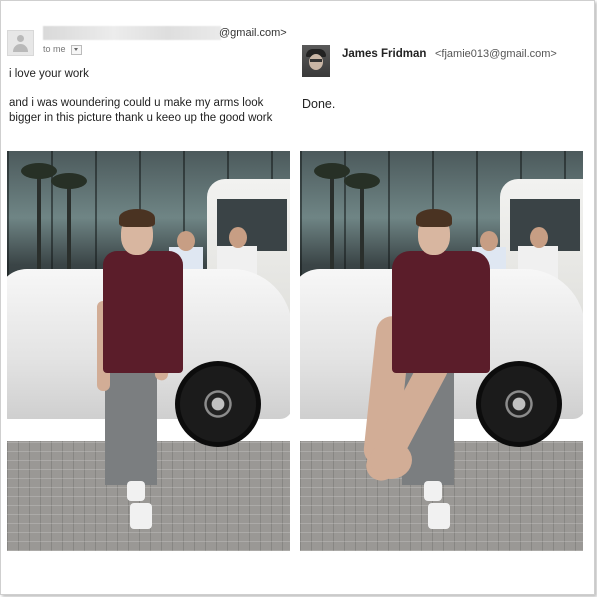 The image size is (597, 597). Describe the element at coordinates (391, 460) in the screenshot. I see `fist` at that location.